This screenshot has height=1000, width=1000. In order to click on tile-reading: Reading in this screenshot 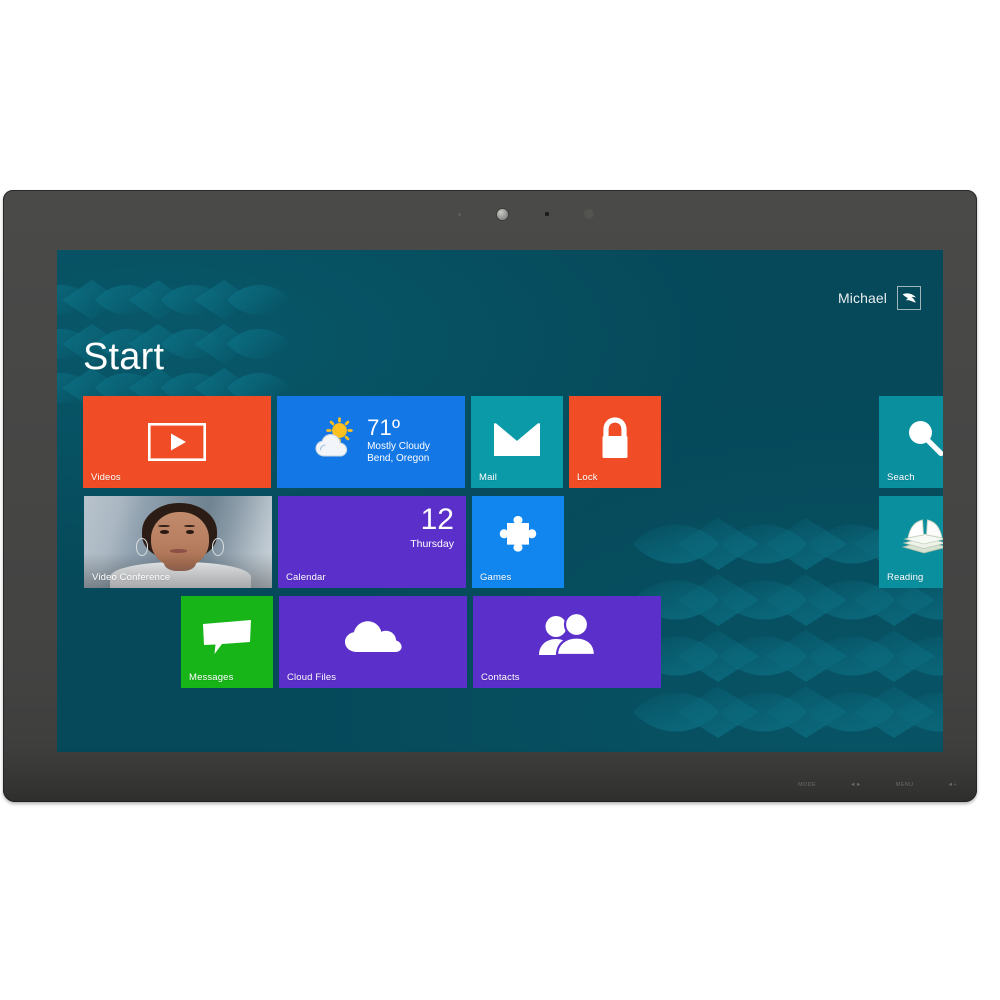, I will do `click(911, 542)`.